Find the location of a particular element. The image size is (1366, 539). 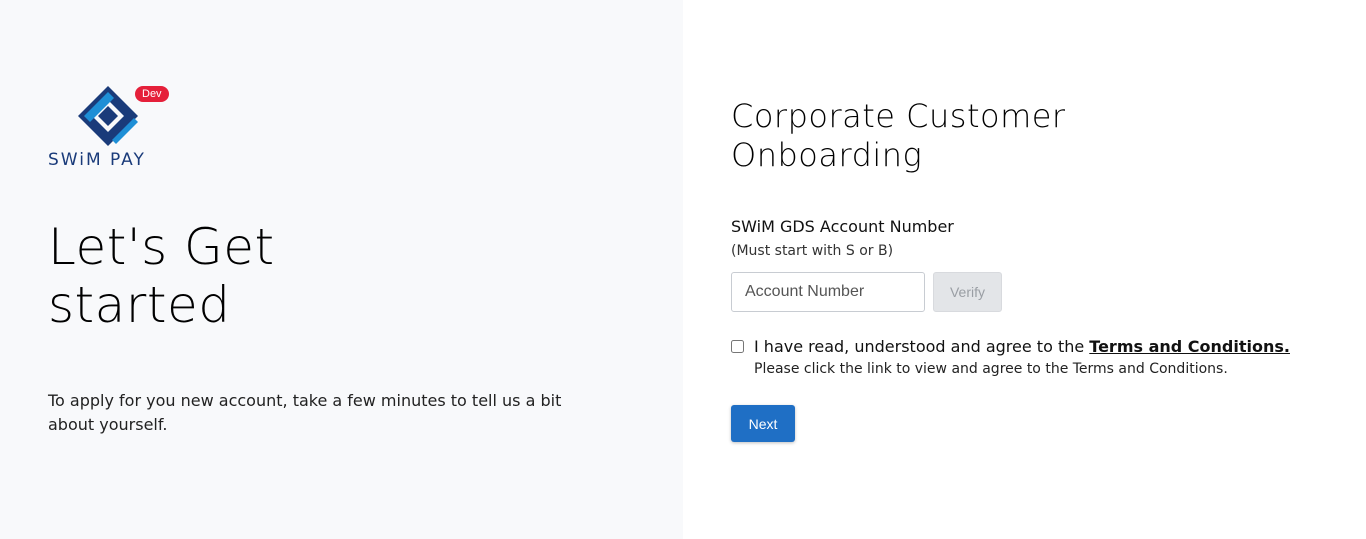

hero-title-line-1: Let's Get is located at coordinates (161, 247).